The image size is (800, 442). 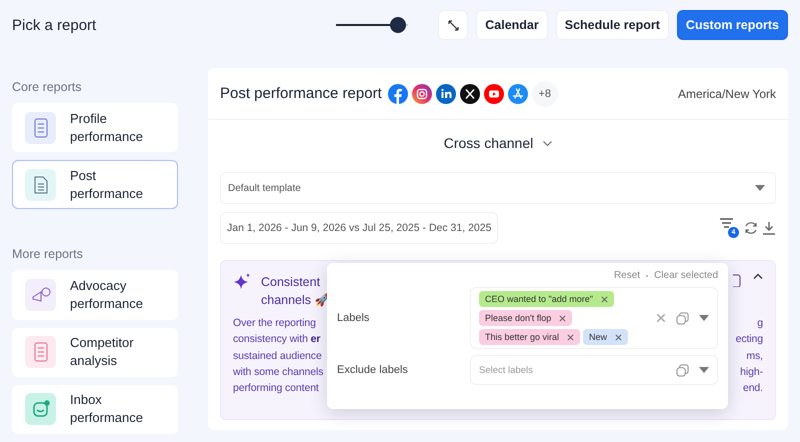 I want to click on label-tag: This better go viral, so click(x=529, y=337).